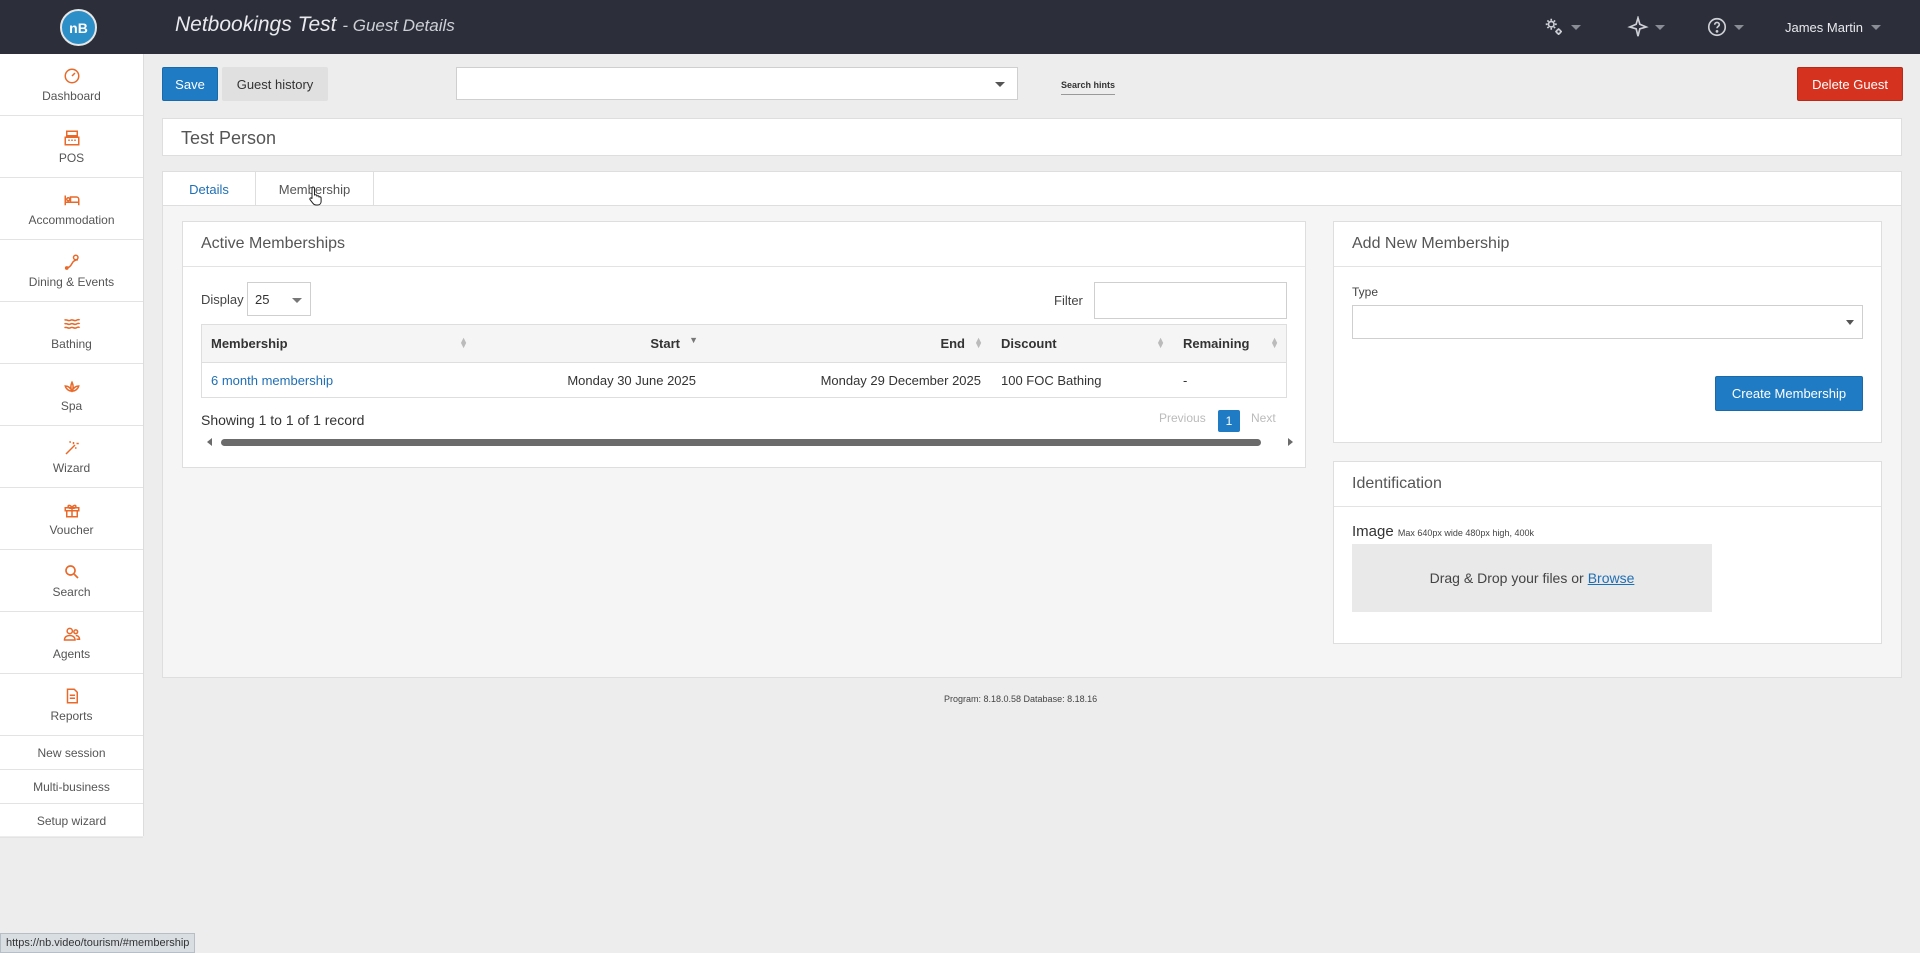 This screenshot has width=1920, height=953. I want to click on dashboard-icon, so click(71, 75).